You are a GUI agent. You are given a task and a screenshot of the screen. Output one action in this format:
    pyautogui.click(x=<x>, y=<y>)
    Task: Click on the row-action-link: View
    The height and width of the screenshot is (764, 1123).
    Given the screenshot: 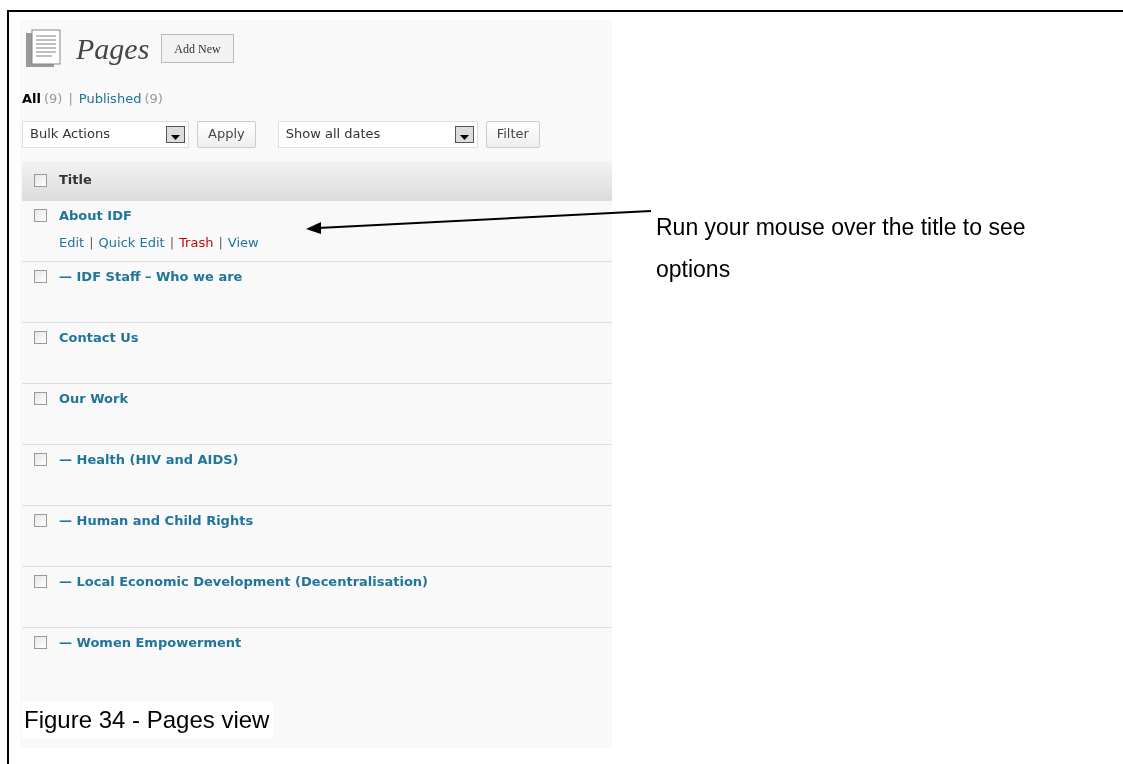 What is the action you would take?
    pyautogui.click(x=243, y=243)
    